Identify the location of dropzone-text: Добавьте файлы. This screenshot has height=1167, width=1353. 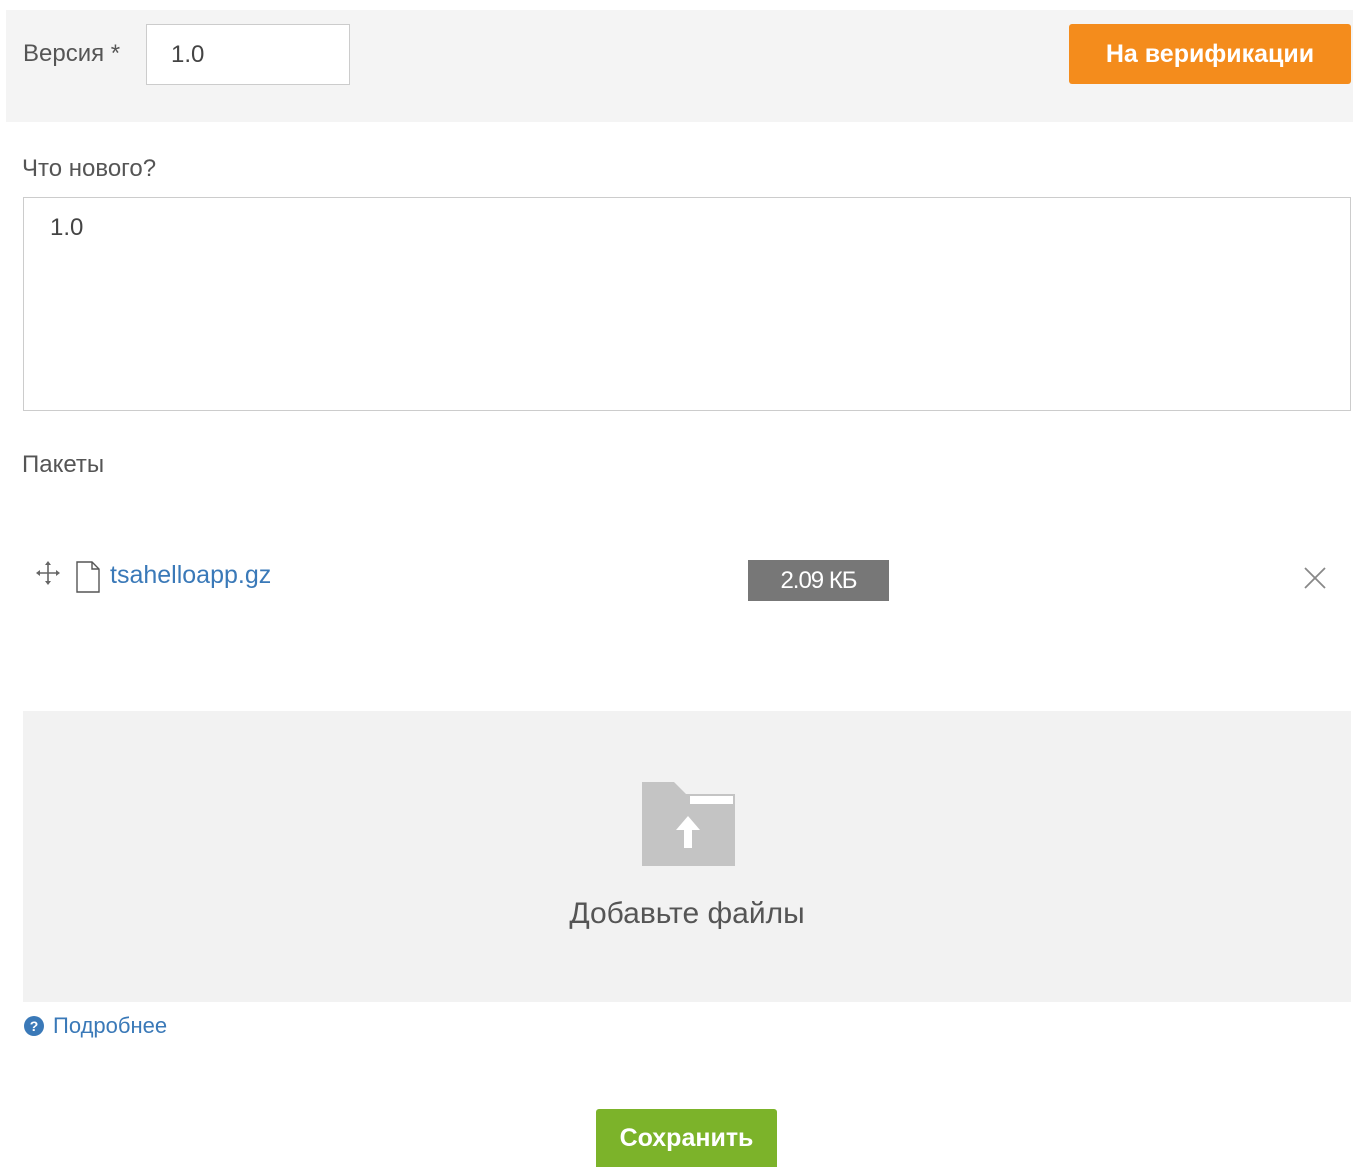
(687, 913).